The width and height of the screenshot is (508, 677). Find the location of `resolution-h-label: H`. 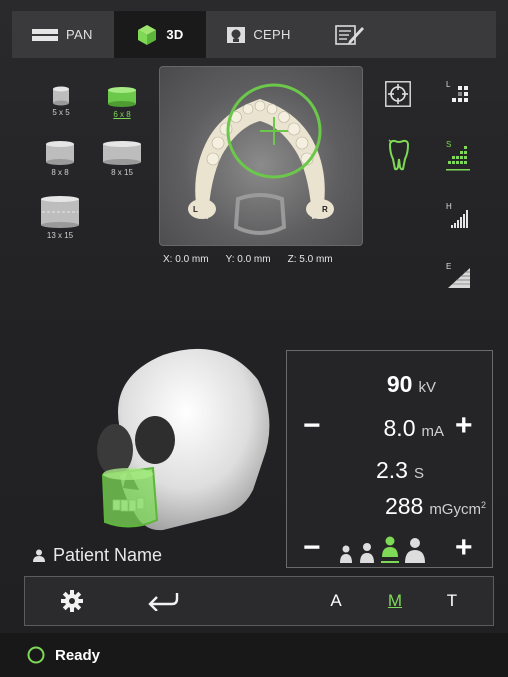

resolution-h-label: H is located at coordinates (449, 206).